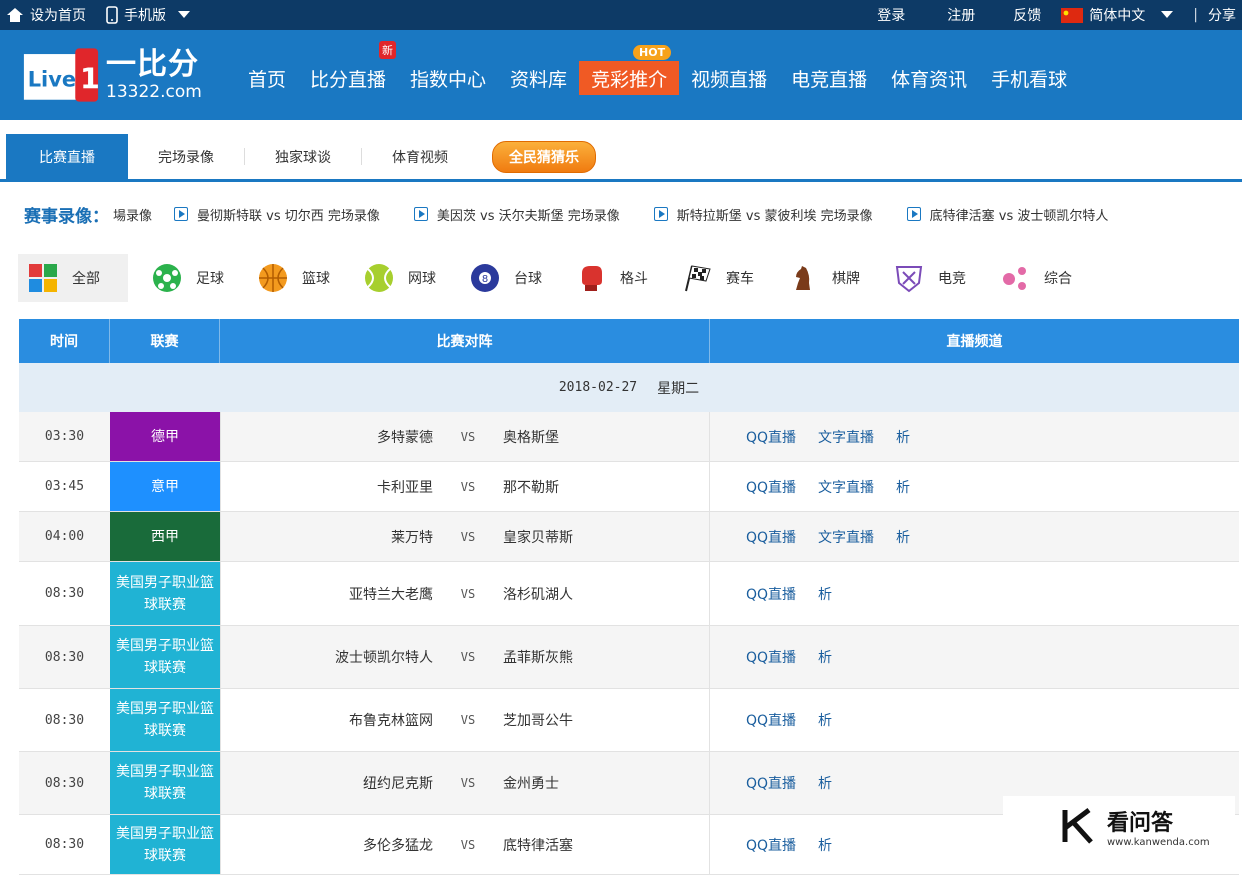  I want to click on sport-all: 全部, so click(73, 278).